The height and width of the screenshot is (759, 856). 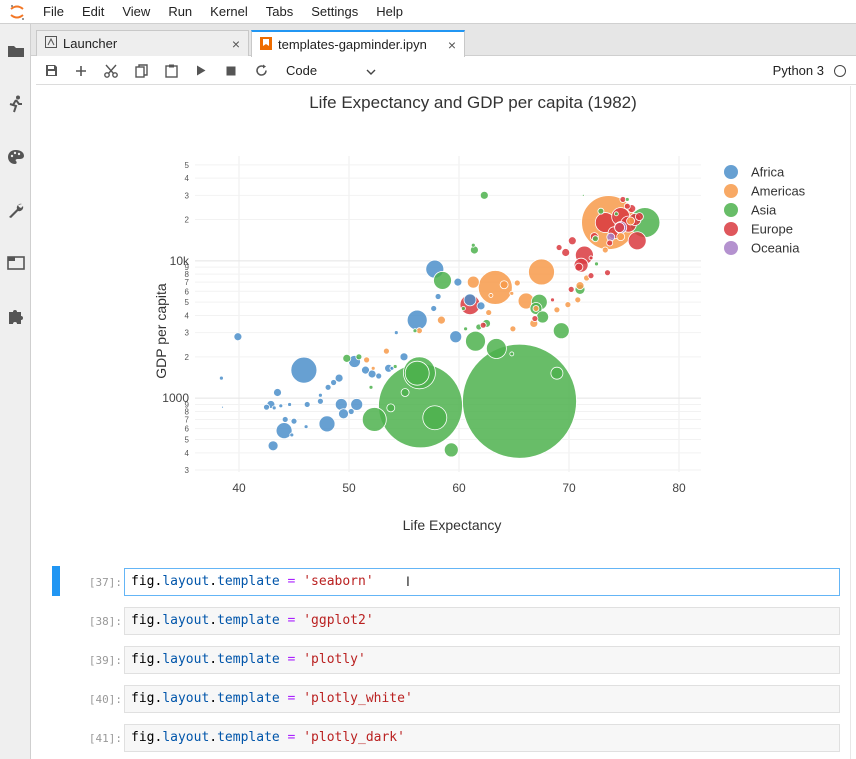 What do you see at coordinates (51, 43) in the screenshot?
I see `launcher-icon` at bounding box center [51, 43].